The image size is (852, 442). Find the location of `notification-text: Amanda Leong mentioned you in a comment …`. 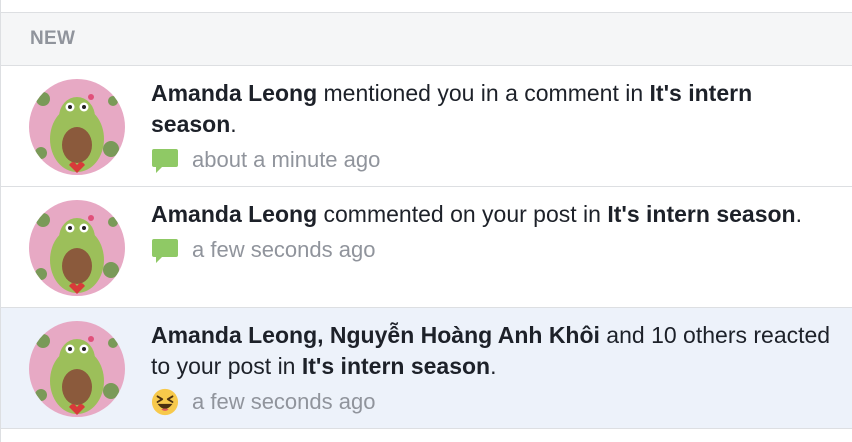

notification-text: Amanda Leong mentioned you in a comment … is located at coordinates (491, 109).